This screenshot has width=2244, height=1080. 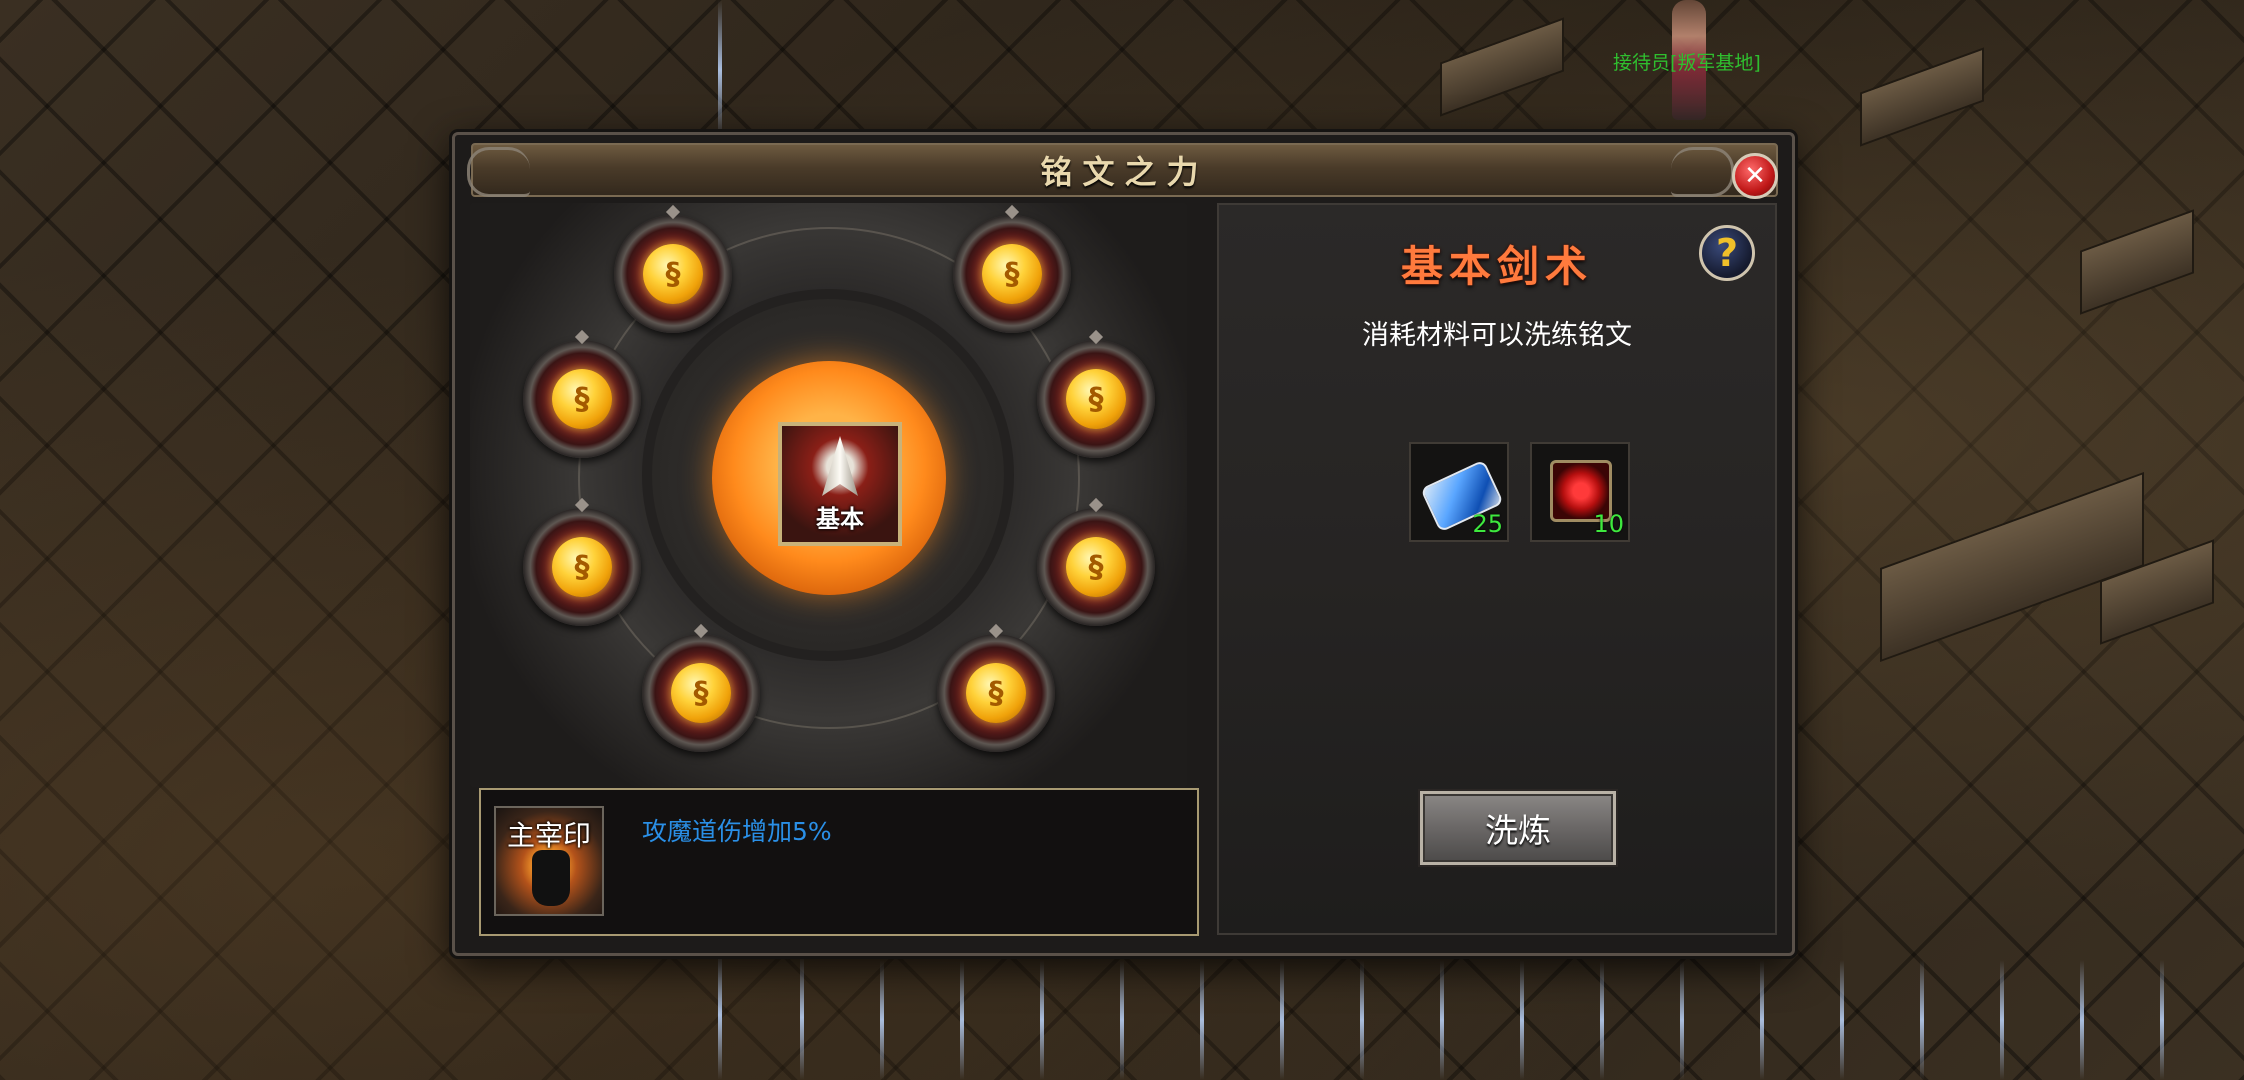 What do you see at coordinates (1487, 524) in the screenshot?
I see `material-count: 25` at bounding box center [1487, 524].